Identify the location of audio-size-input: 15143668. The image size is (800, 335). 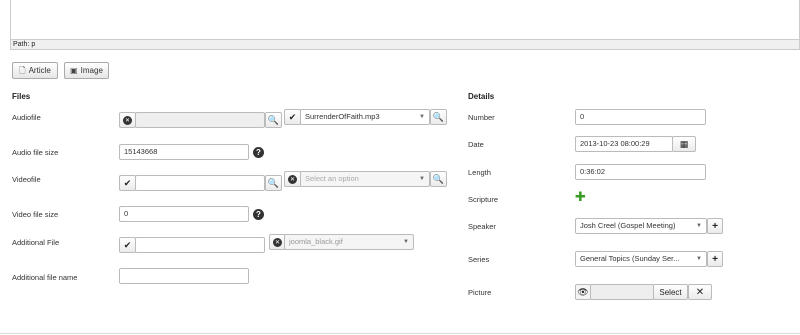
(184, 152).